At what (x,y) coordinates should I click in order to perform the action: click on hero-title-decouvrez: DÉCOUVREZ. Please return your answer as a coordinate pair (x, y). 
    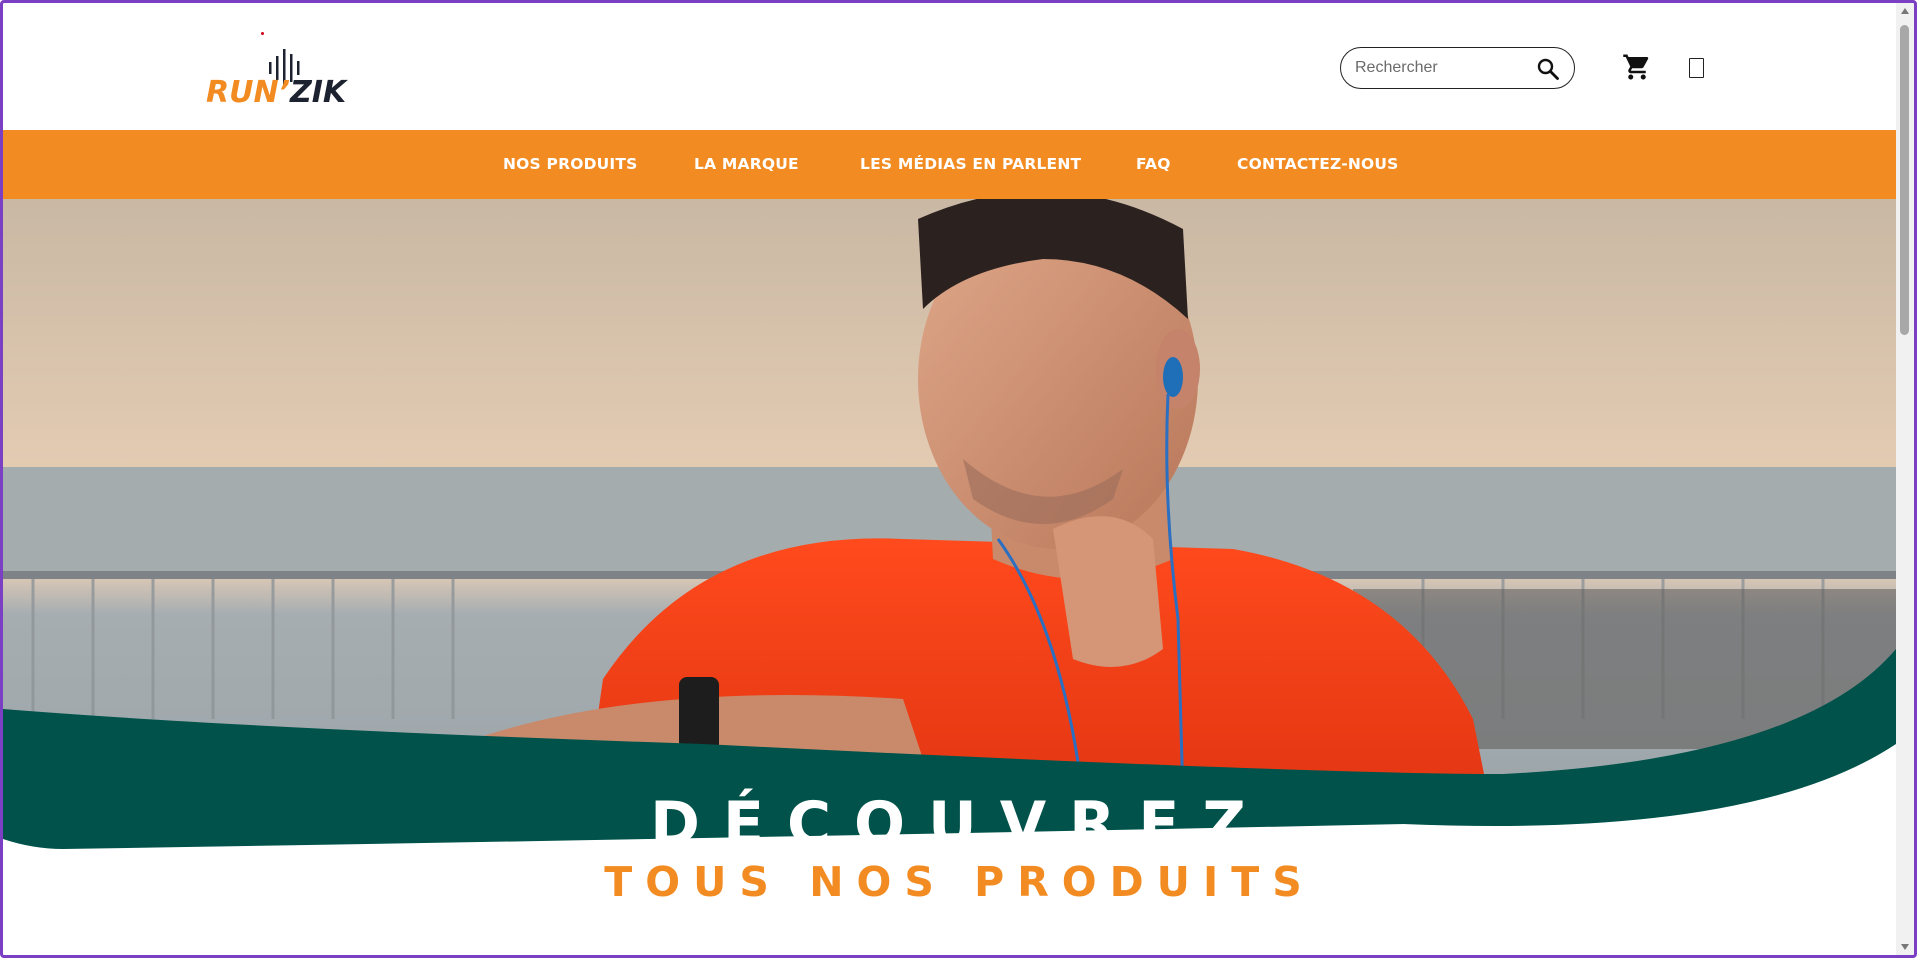
    Looking at the image, I should click on (959, 824).